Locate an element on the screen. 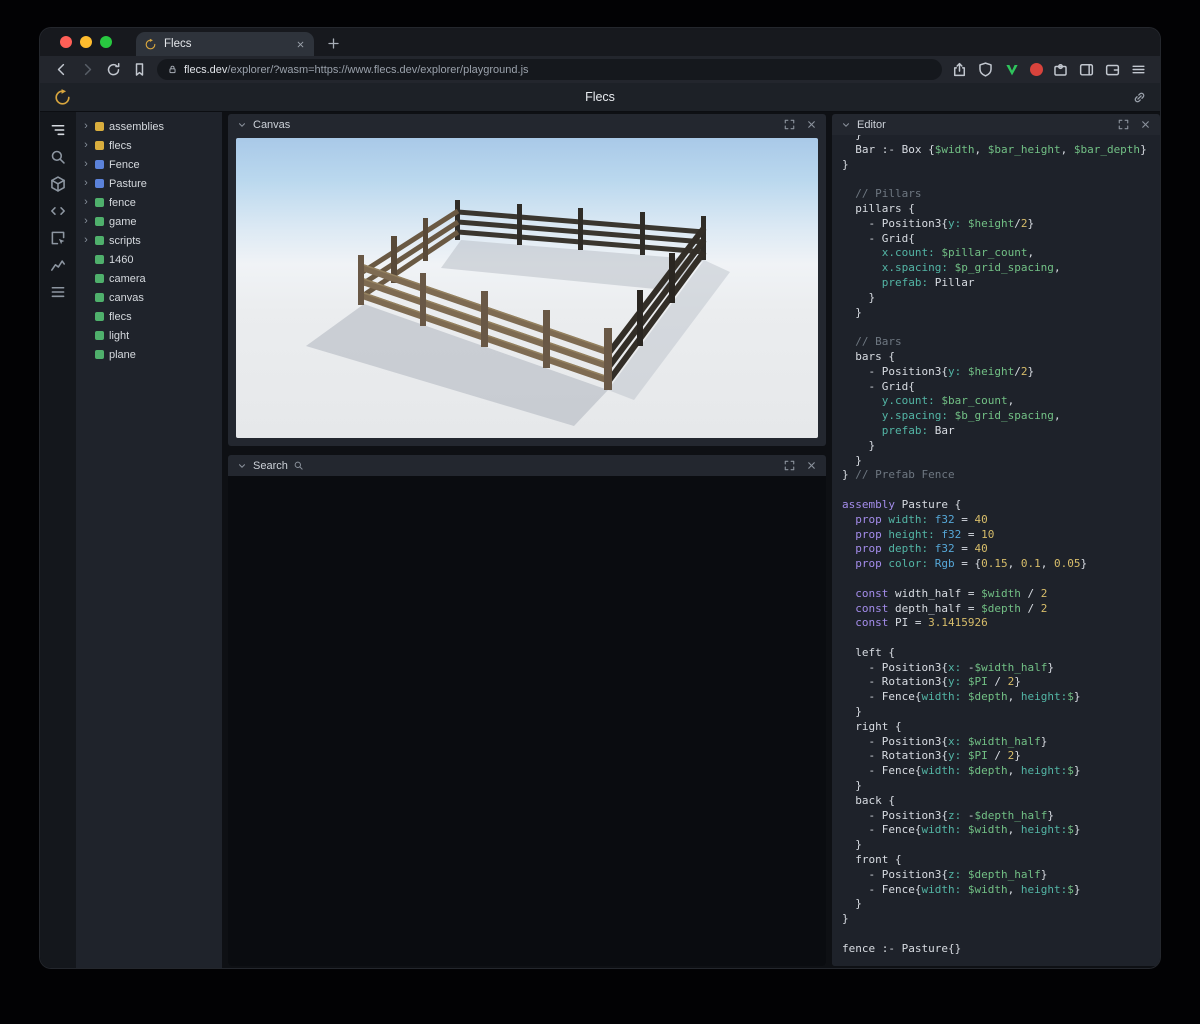 The height and width of the screenshot is (1024, 1200). tree-item-0-assemblies: › assemblies is located at coordinates (149, 126).